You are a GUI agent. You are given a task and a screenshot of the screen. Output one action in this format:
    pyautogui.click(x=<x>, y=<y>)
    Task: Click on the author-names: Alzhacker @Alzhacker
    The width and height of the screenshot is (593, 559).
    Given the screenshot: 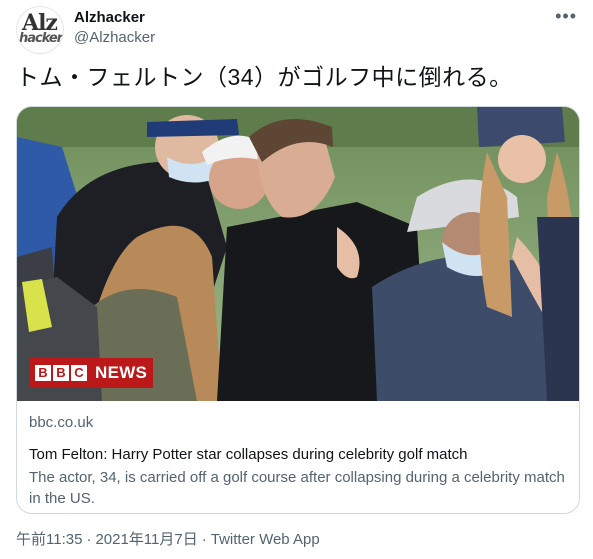 What is the action you would take?
    pyautogui.click(x=114, y=28)
    